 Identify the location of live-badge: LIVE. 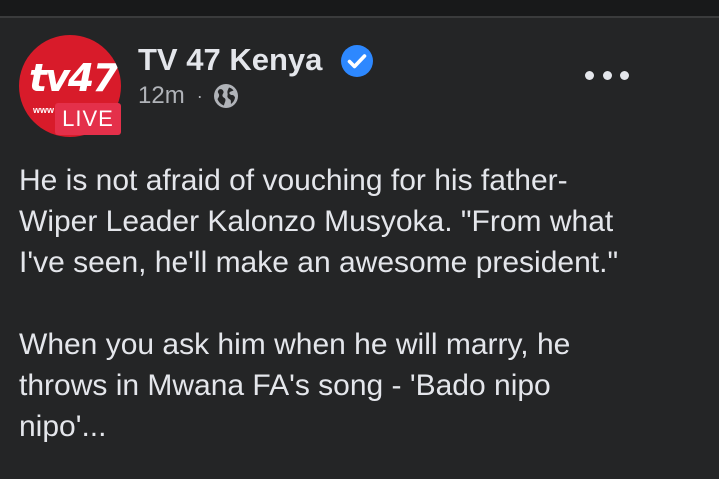
(88, 119).